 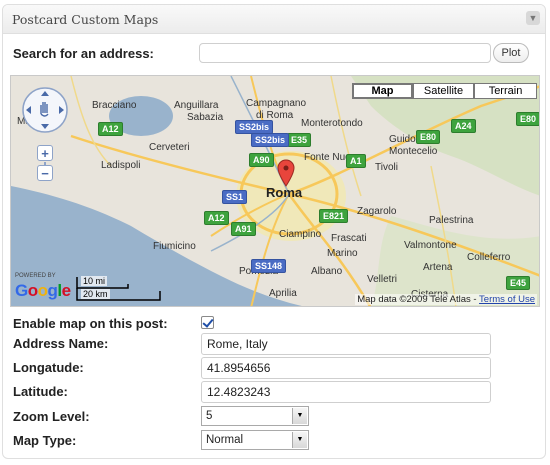 What do you see at coordinates (40, 391) in the screenshot?
I see `latitude-label: Latitude:` at bounding box center [40, 391].